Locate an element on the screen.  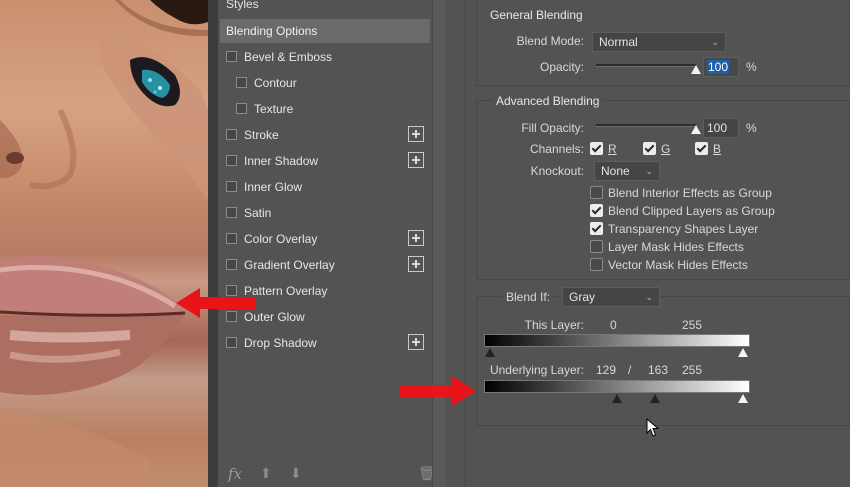
option-label-4: Vector Mask Hides Effects is located at coordinates (678, 265).